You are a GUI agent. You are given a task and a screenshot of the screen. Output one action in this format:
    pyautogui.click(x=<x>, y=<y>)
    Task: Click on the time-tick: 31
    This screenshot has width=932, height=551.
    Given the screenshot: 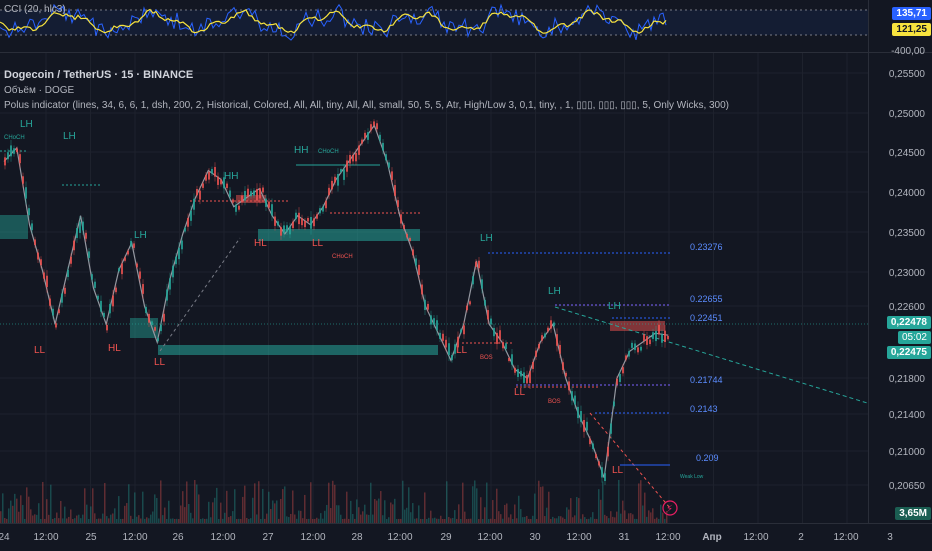 What is the action you would take?
    pyautogui.click(x=624, y=537)
    